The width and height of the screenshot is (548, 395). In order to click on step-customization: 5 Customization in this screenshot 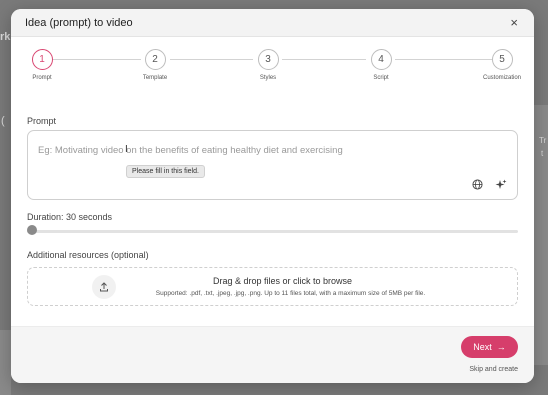, I will do `click(502, 65)`.